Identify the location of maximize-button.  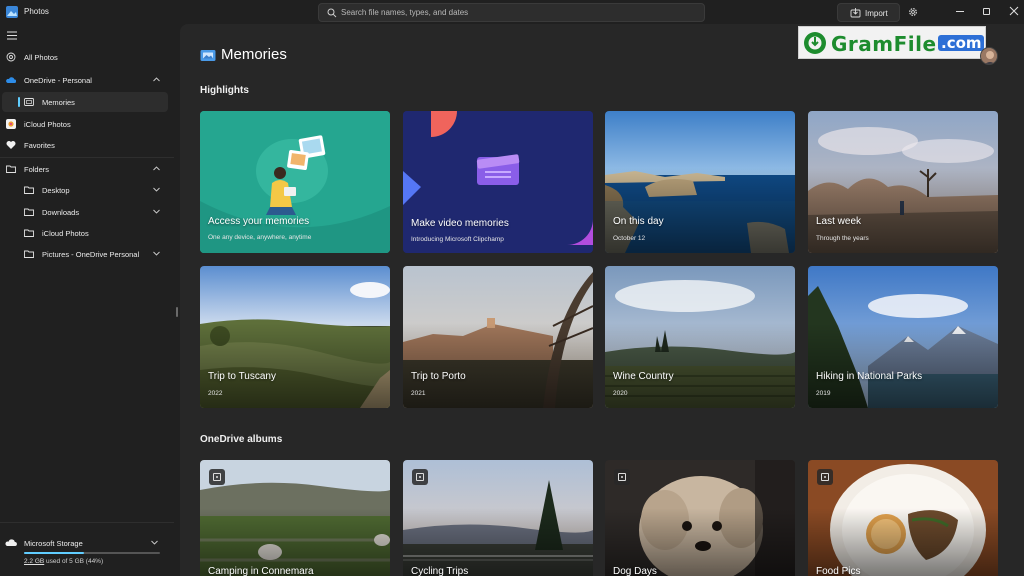
(986, 11).